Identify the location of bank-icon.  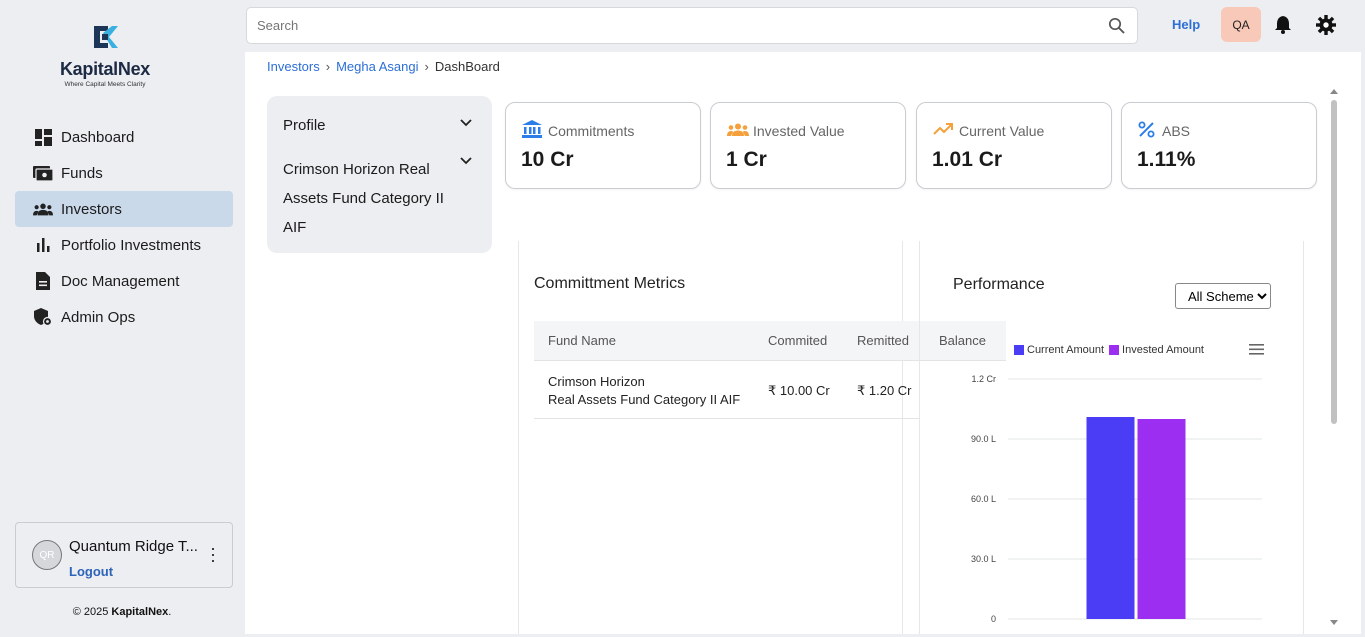
(532, 129).